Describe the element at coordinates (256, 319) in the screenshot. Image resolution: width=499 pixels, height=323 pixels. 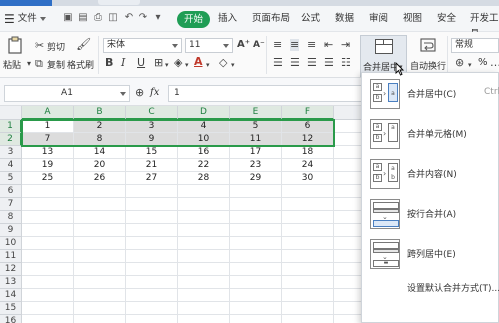
I see `cell-e16` at that location.